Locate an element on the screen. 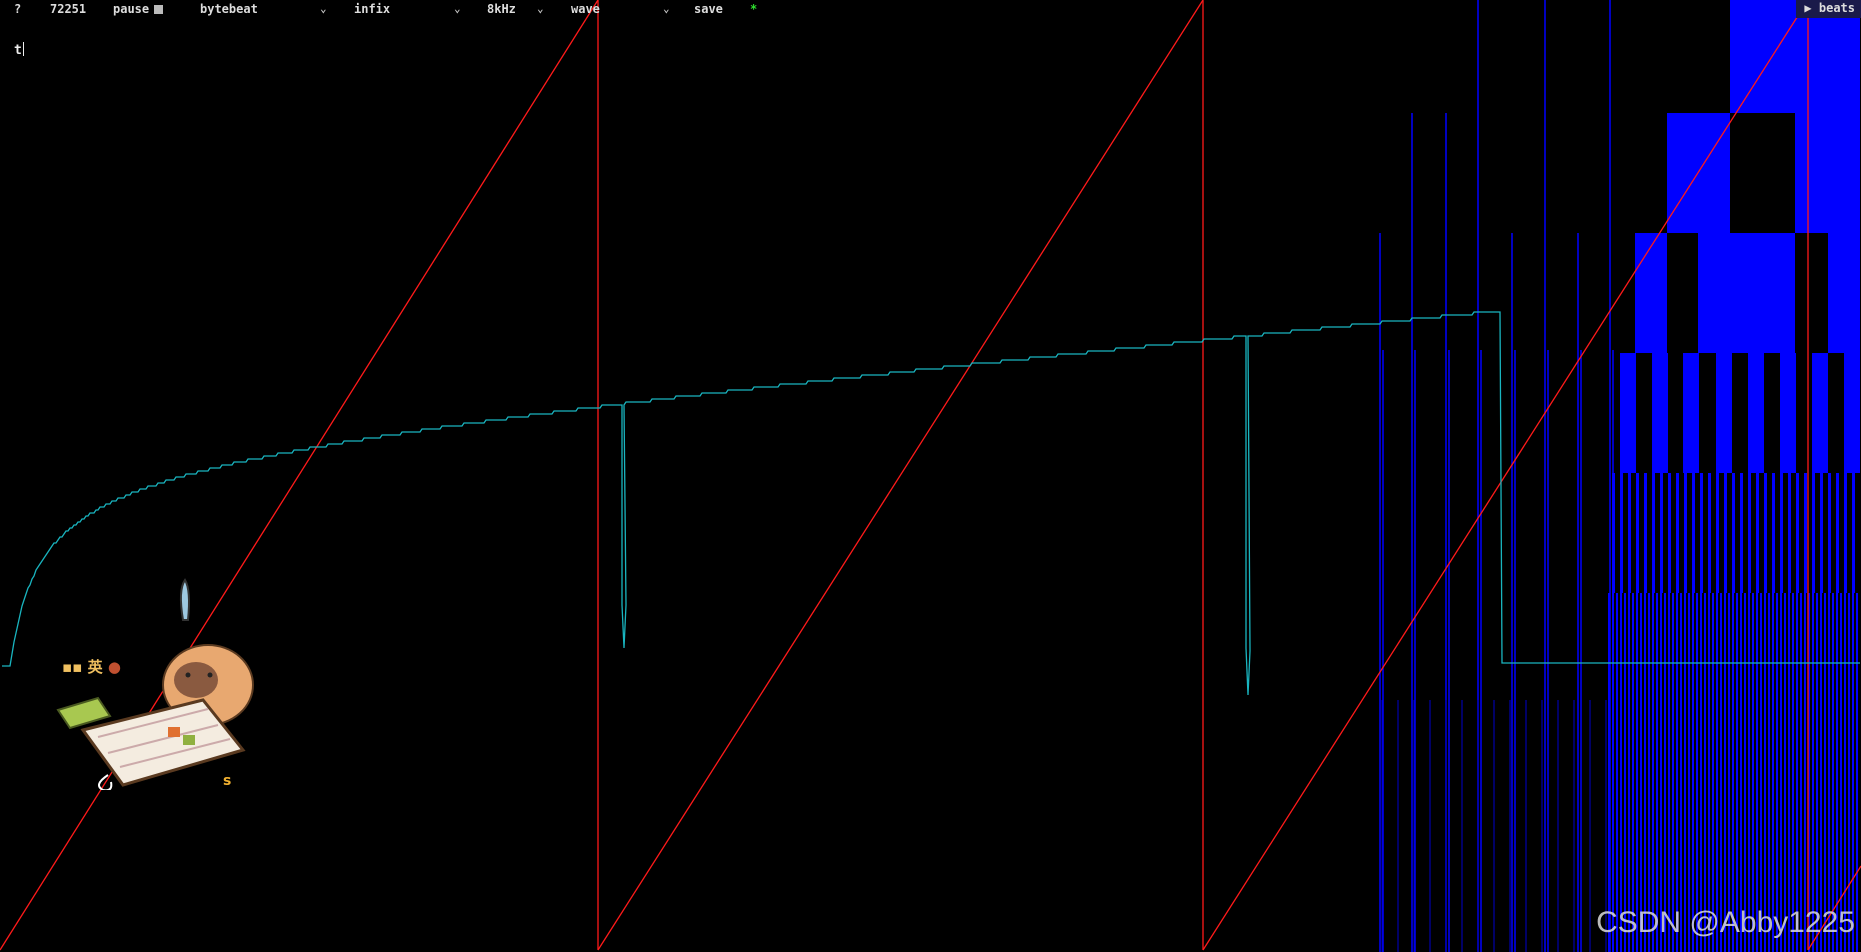 The width and height of the screenshot is (1861, 952). capybara-keyboard-sticker is located at coordinates (155, 684).